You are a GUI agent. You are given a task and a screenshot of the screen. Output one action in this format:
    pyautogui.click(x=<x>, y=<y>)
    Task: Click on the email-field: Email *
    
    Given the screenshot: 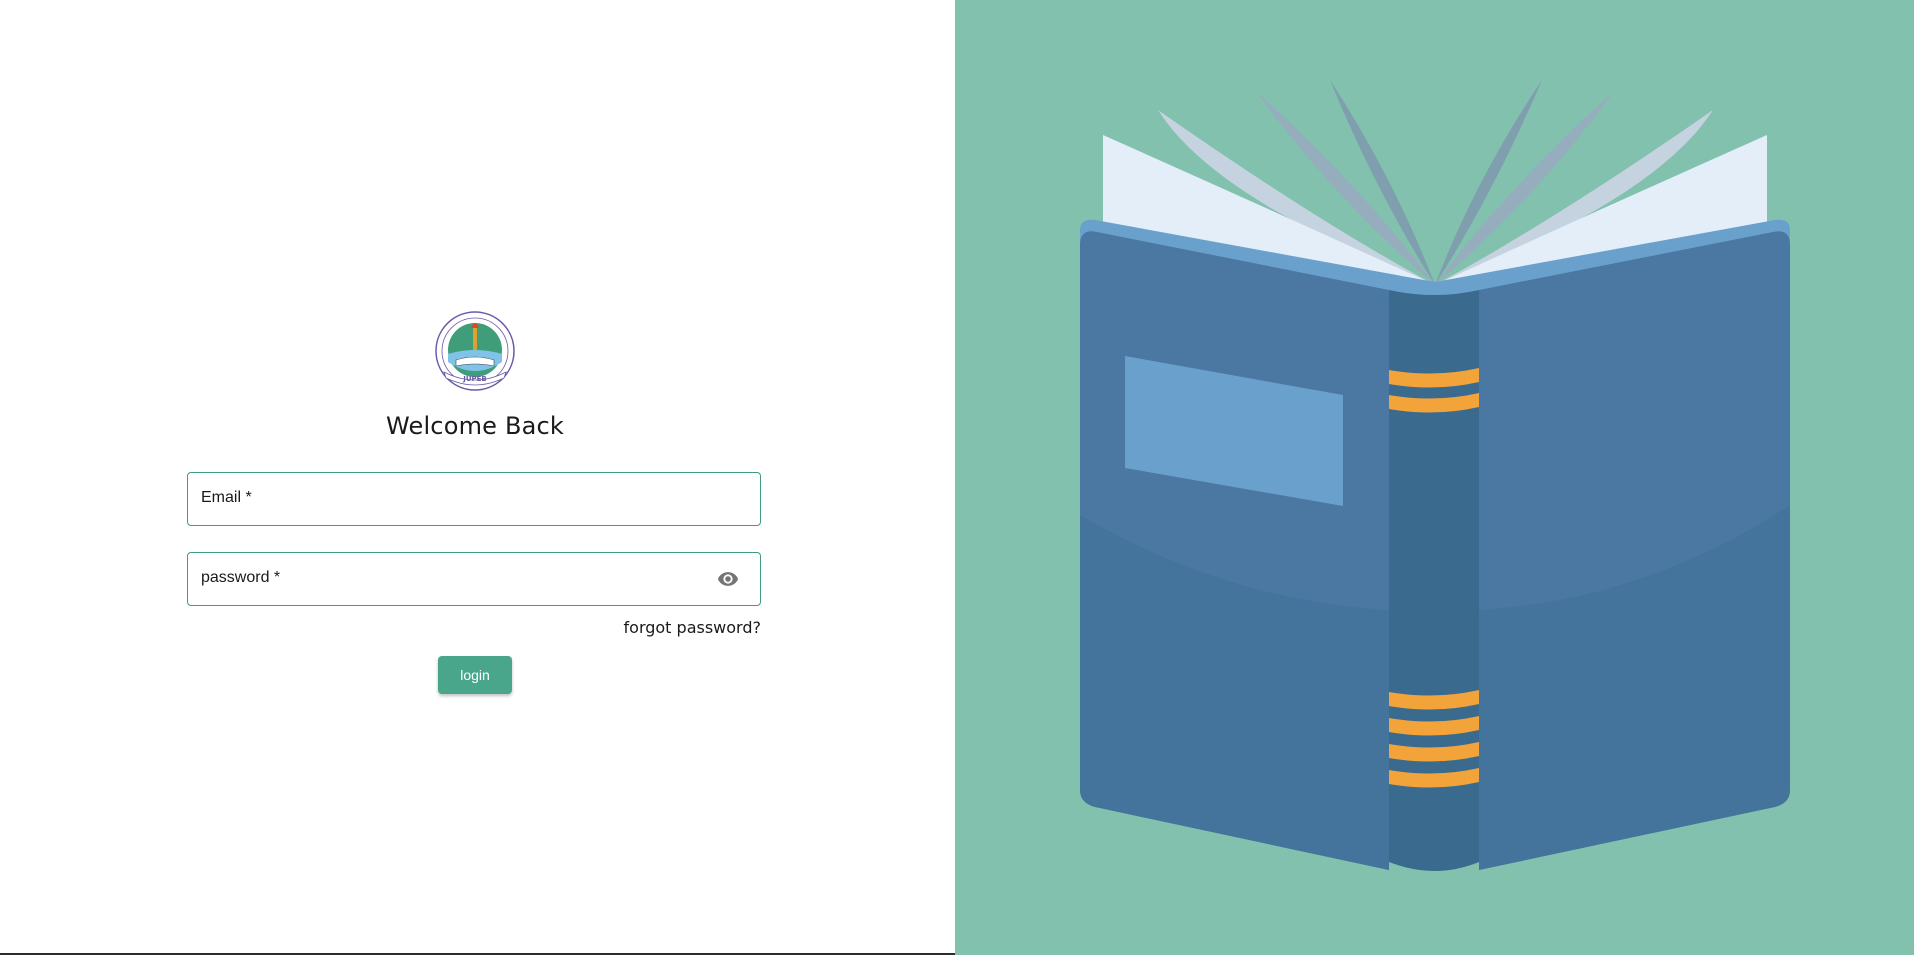 What is the action you would take?
    pyautogui.click(x=474, y=499)
    